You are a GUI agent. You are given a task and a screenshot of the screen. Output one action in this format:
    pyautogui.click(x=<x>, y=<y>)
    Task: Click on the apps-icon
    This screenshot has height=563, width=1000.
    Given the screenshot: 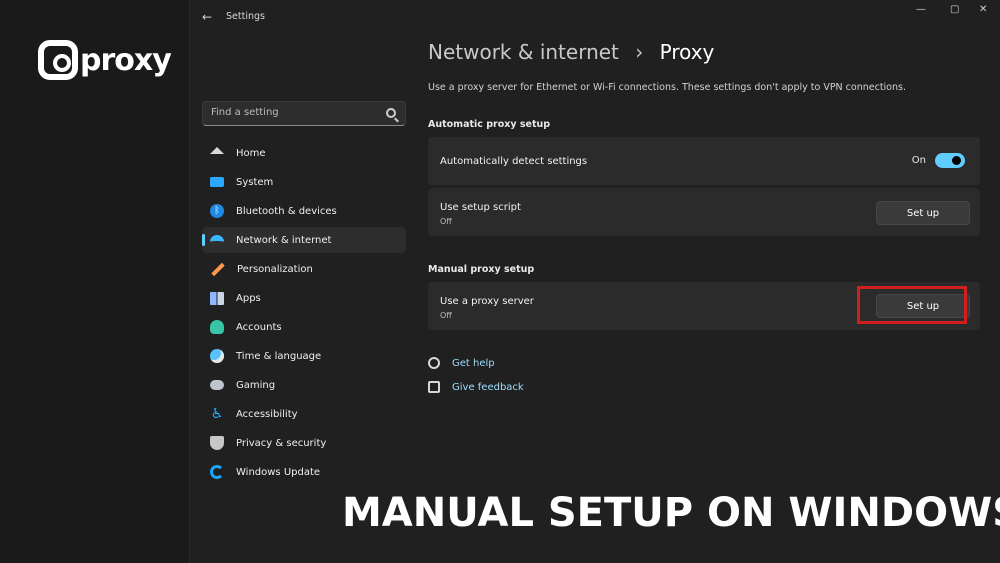 What is the action you would take?
    pyautogui.click(x=217, y=298)
    